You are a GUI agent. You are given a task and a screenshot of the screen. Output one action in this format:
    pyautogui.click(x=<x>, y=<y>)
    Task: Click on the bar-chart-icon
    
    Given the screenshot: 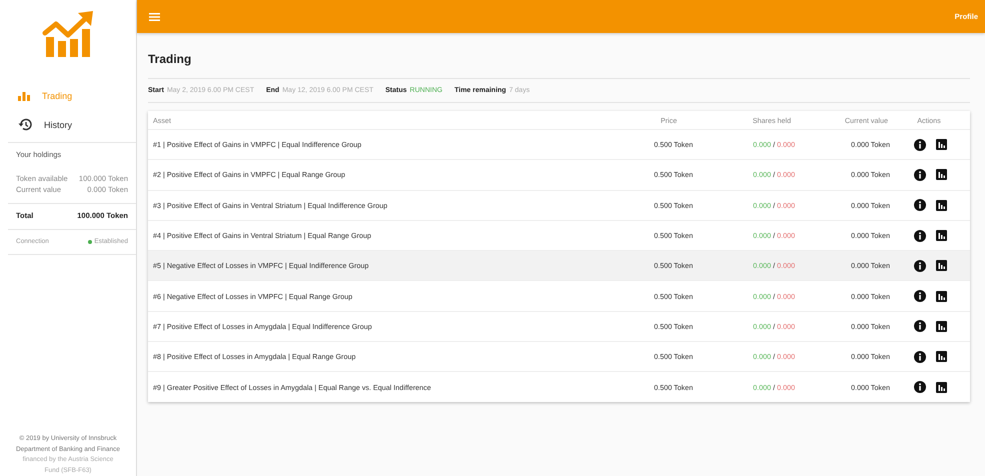 What is the action you would take?
    pyautogui.click(x=24, y=95)
    